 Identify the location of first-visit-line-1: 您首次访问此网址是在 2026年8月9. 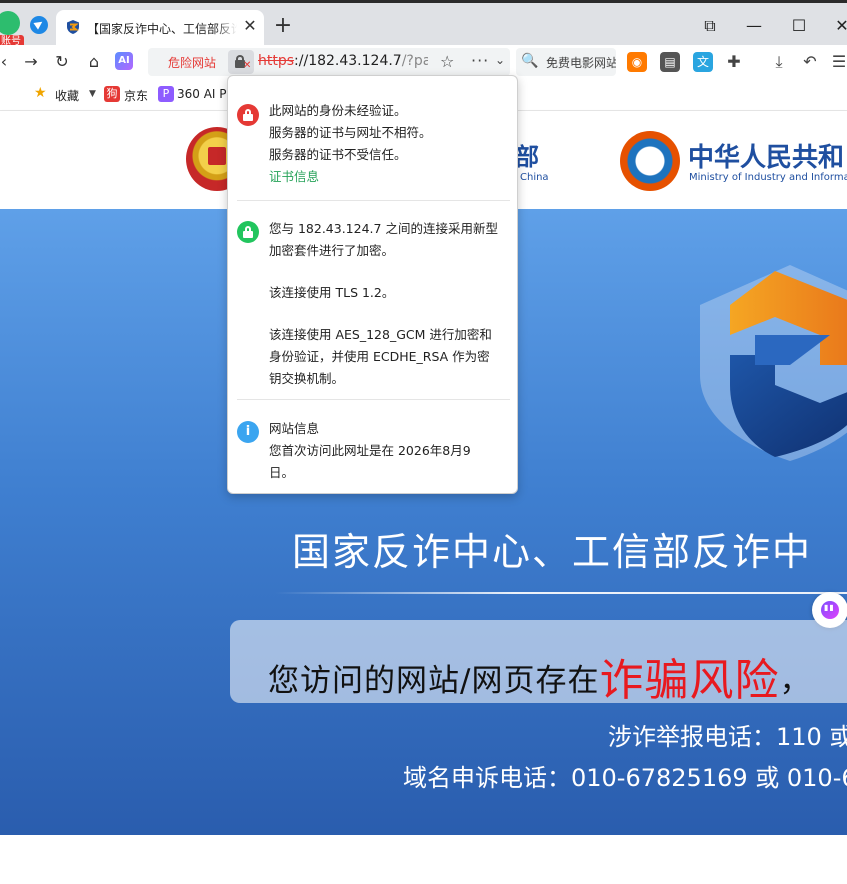
(370, 450).